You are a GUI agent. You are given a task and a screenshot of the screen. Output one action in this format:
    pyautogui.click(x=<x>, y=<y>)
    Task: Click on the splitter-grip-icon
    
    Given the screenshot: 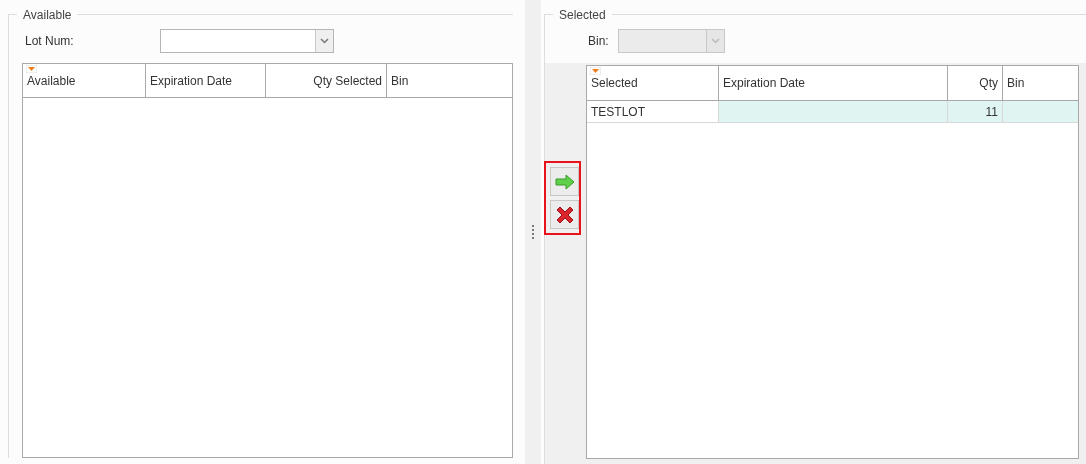 What is the action you would take?
    pyautogui.click(x=533, y=232)
    